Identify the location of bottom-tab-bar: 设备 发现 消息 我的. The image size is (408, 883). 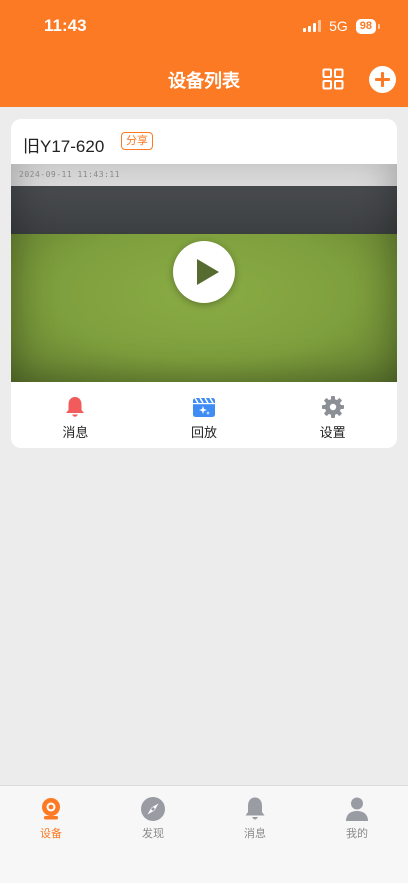
(204, 834).